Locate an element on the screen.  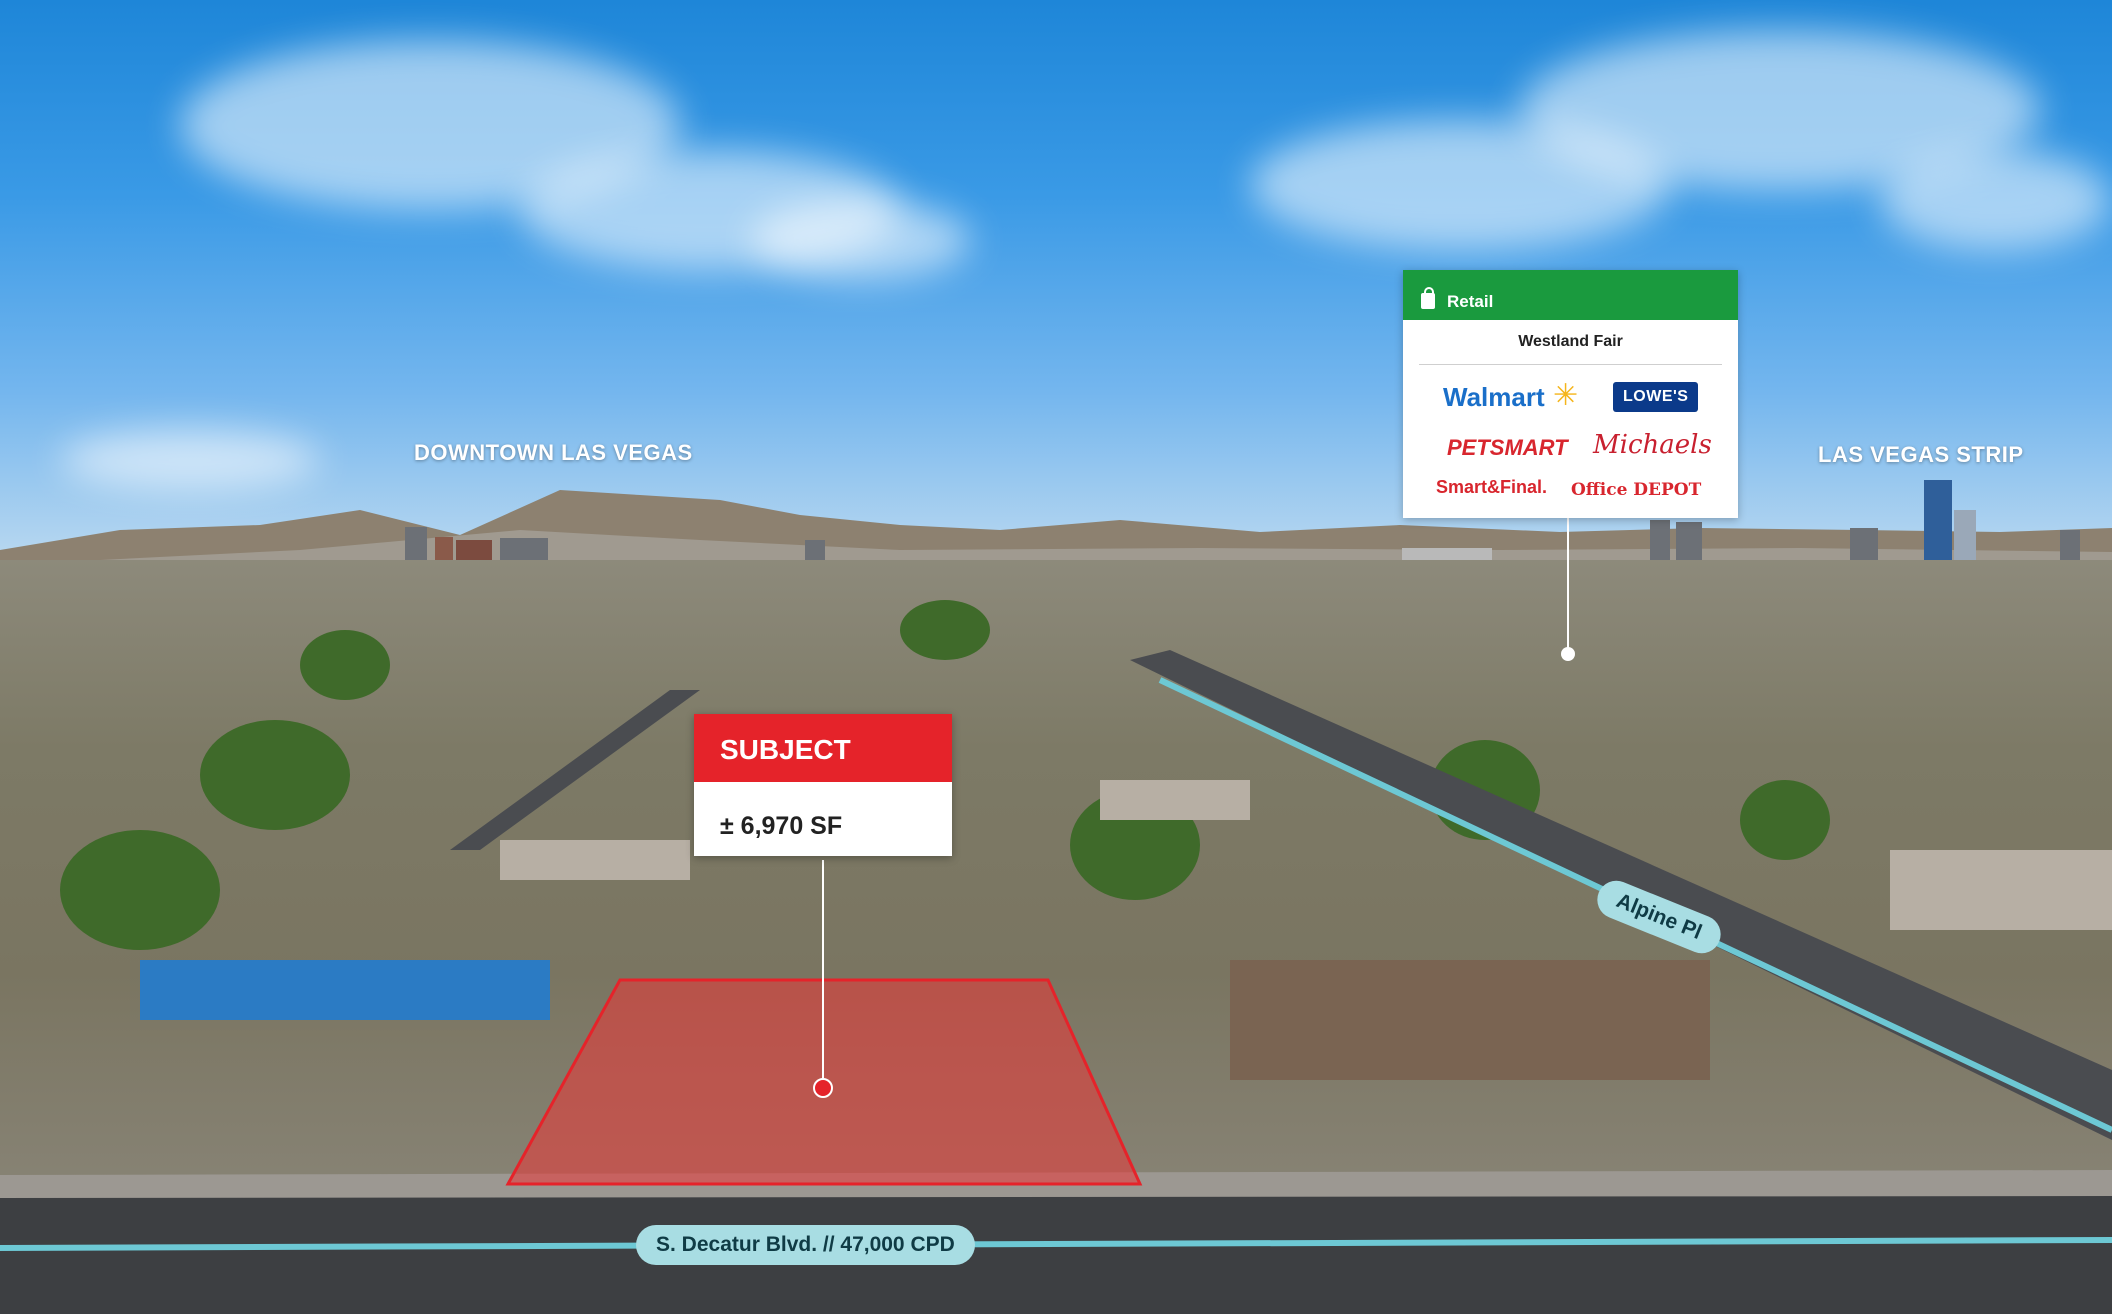
strip-label: LAS VEGAS STRIP is located at coordinates (1921, 454).